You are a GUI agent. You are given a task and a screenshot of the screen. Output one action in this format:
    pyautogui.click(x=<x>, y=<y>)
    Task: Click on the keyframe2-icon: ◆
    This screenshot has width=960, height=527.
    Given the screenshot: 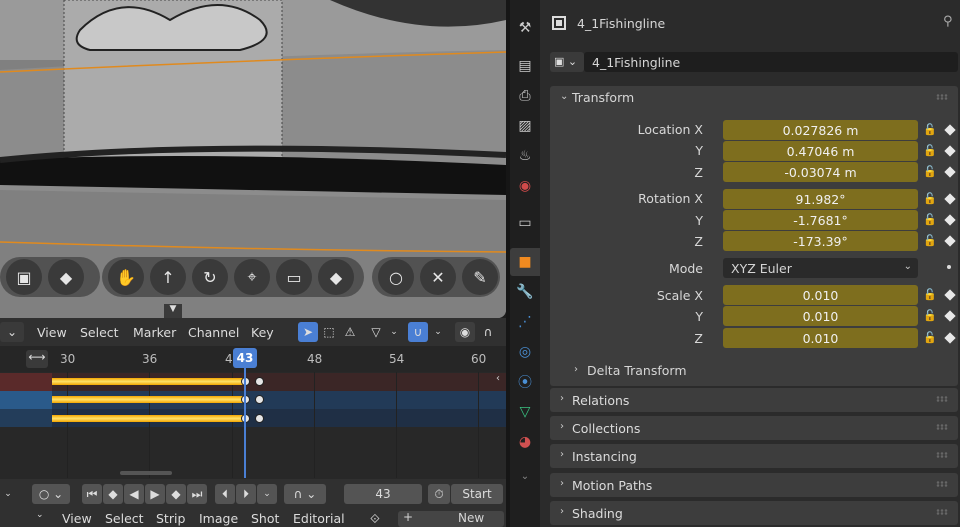 What is the action you would take?
    pyautogui.click(x=336, y=277)
    